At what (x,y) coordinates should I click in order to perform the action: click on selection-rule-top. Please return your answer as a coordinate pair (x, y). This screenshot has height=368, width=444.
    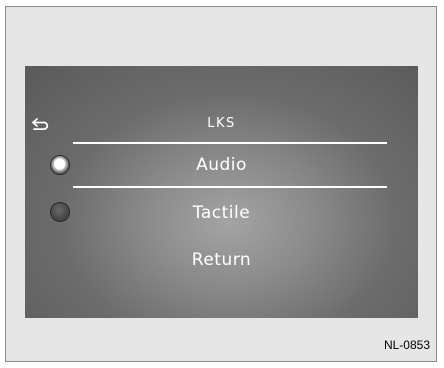
    Looking at the image, I should click on (230, 143).